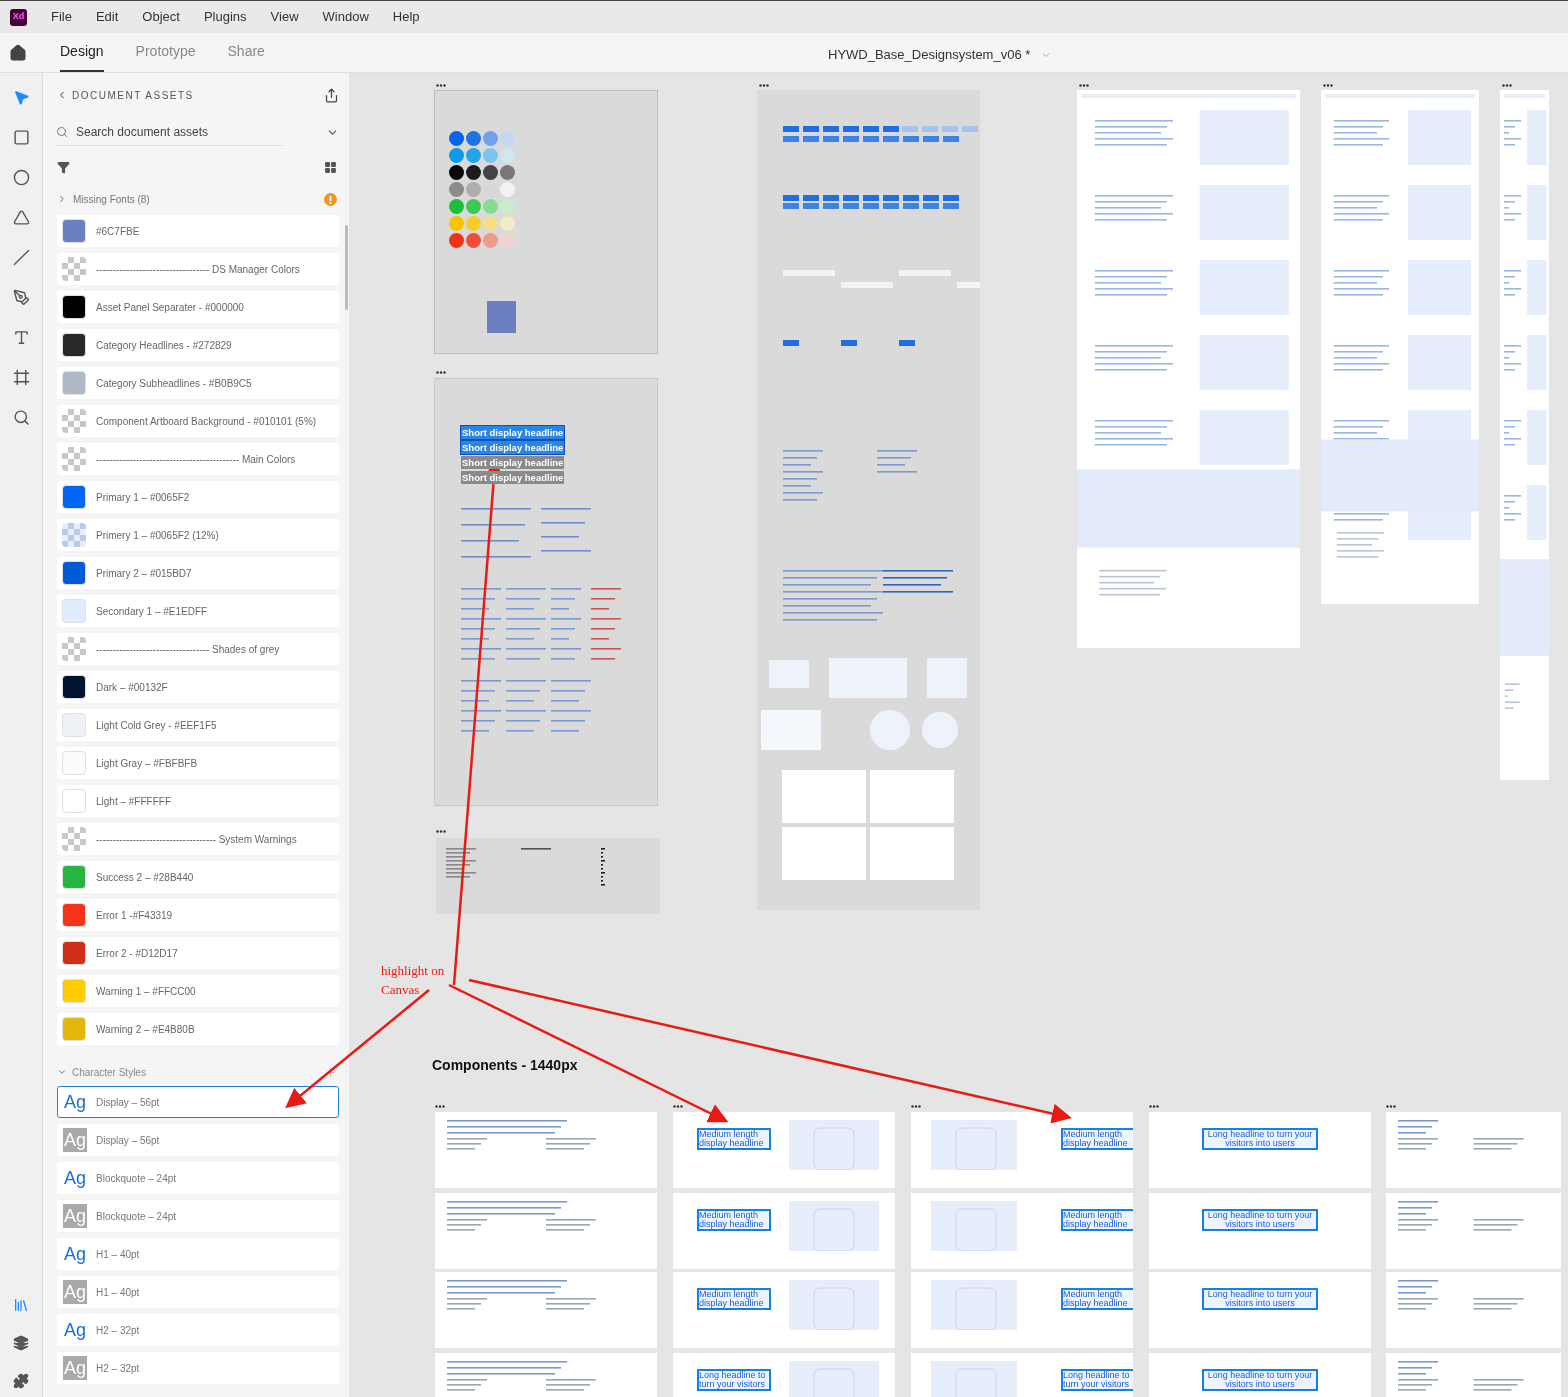 Image resolution: width=1568 pixels, height=1397 pixels. Describe the element at coordinates (198, 839) in the screenshot. I see `color-asset: ------------------------------------ System Warnings` at that location.